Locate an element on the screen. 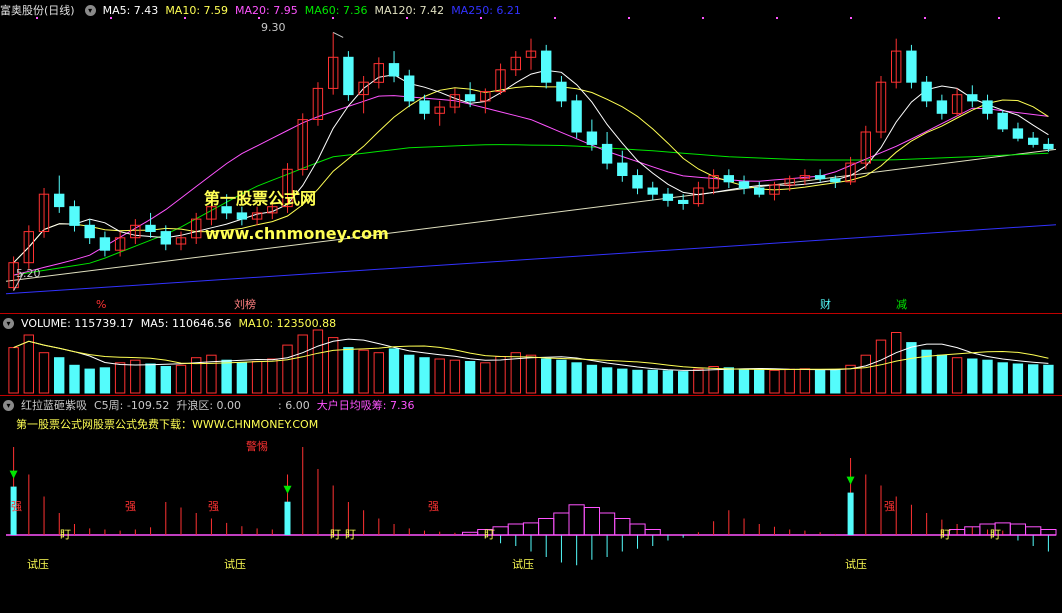 The height and width of the screenshot is (613, 1062). price-low-label: 5.20 is located at coordinates (28, 273).